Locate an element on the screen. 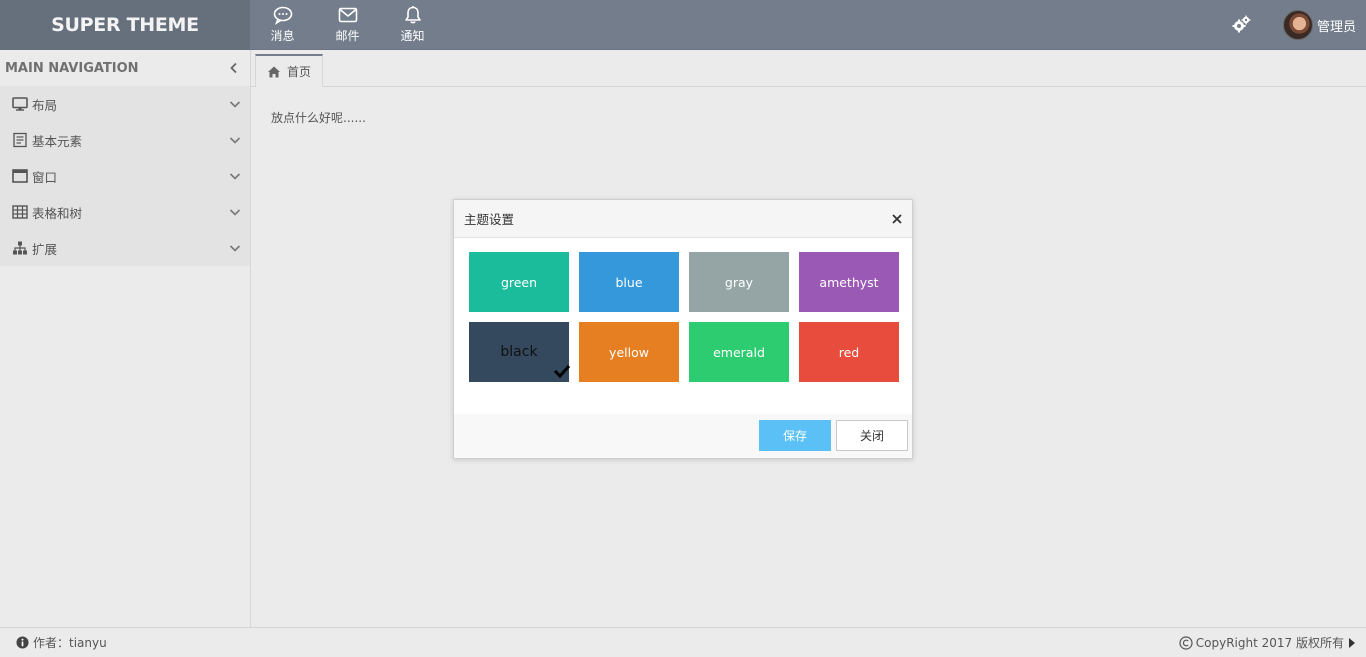  author-text: 作者：tianyu is located at coordinates (70, 643).